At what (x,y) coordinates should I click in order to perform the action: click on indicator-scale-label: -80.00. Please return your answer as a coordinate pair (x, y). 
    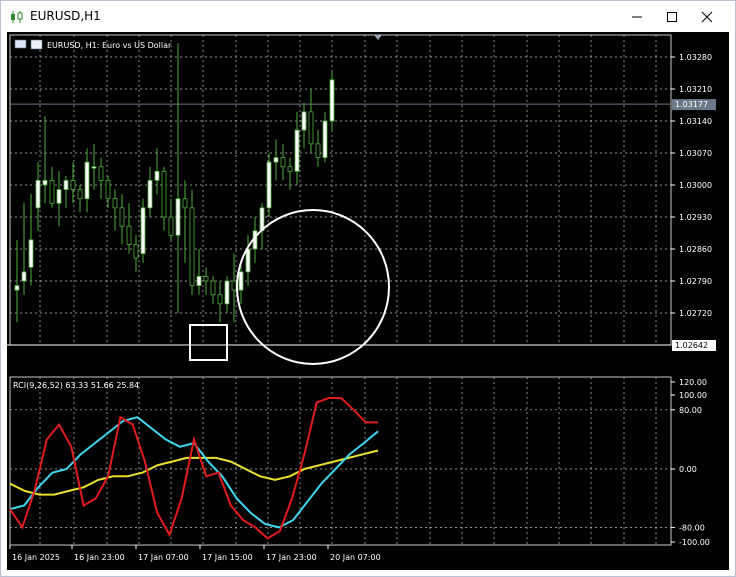
    Looking at the image, I should click on (692, 527).